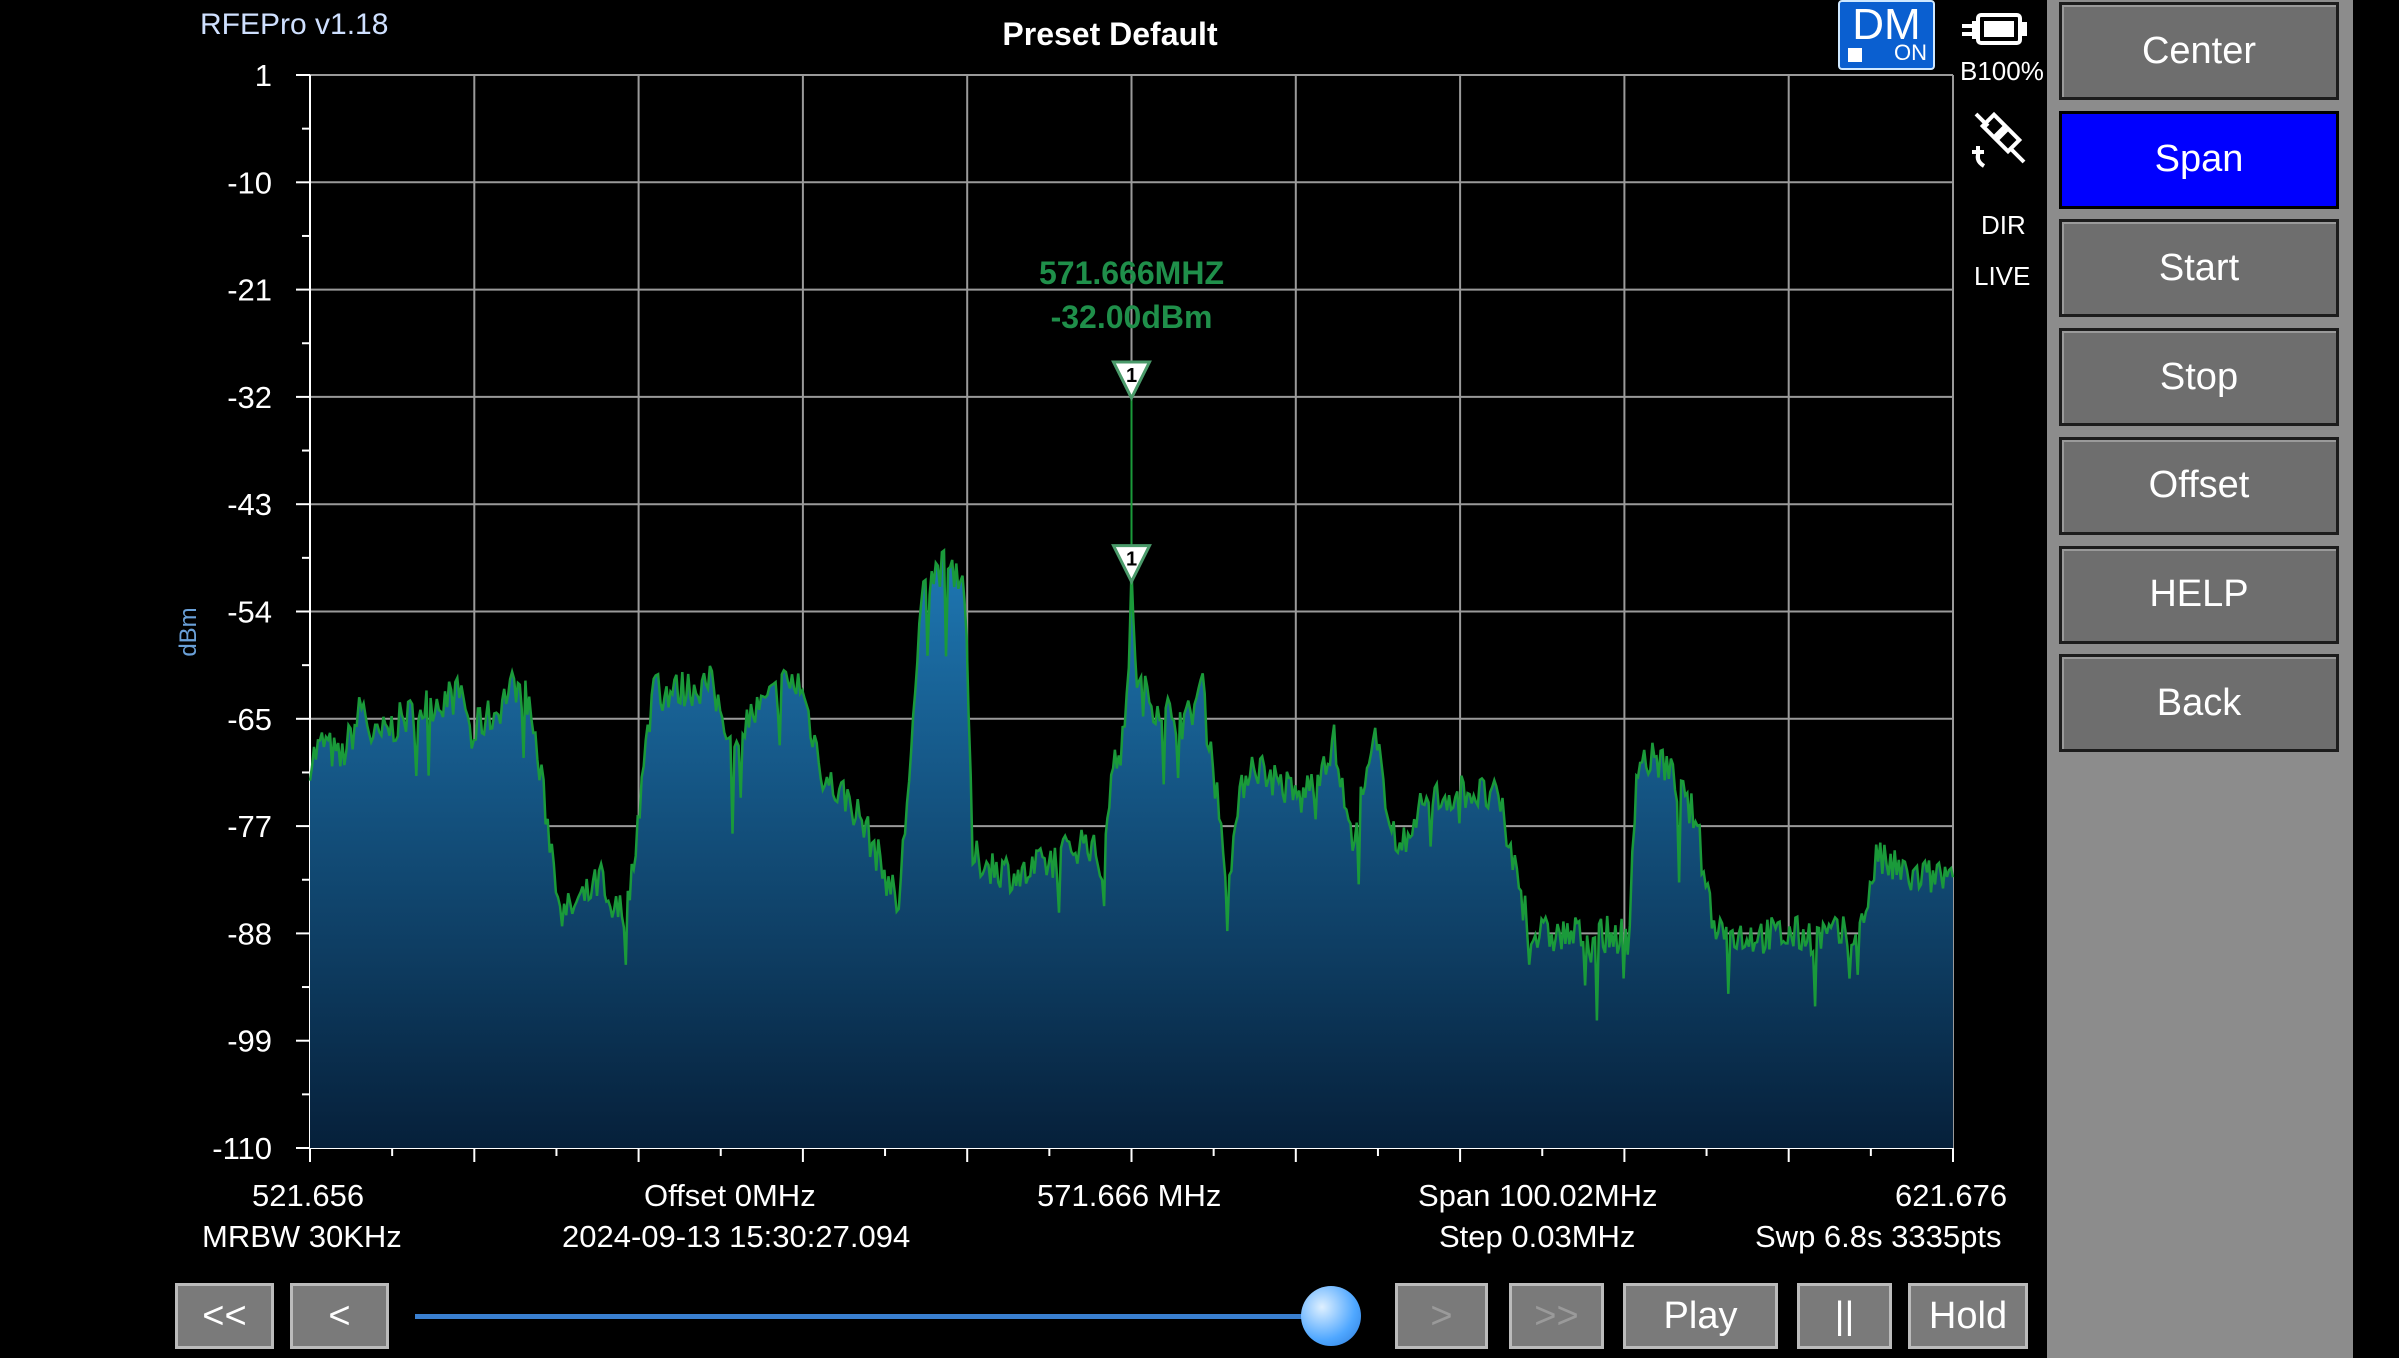  I want to click on play-button: Play, so click(1700, 1316).